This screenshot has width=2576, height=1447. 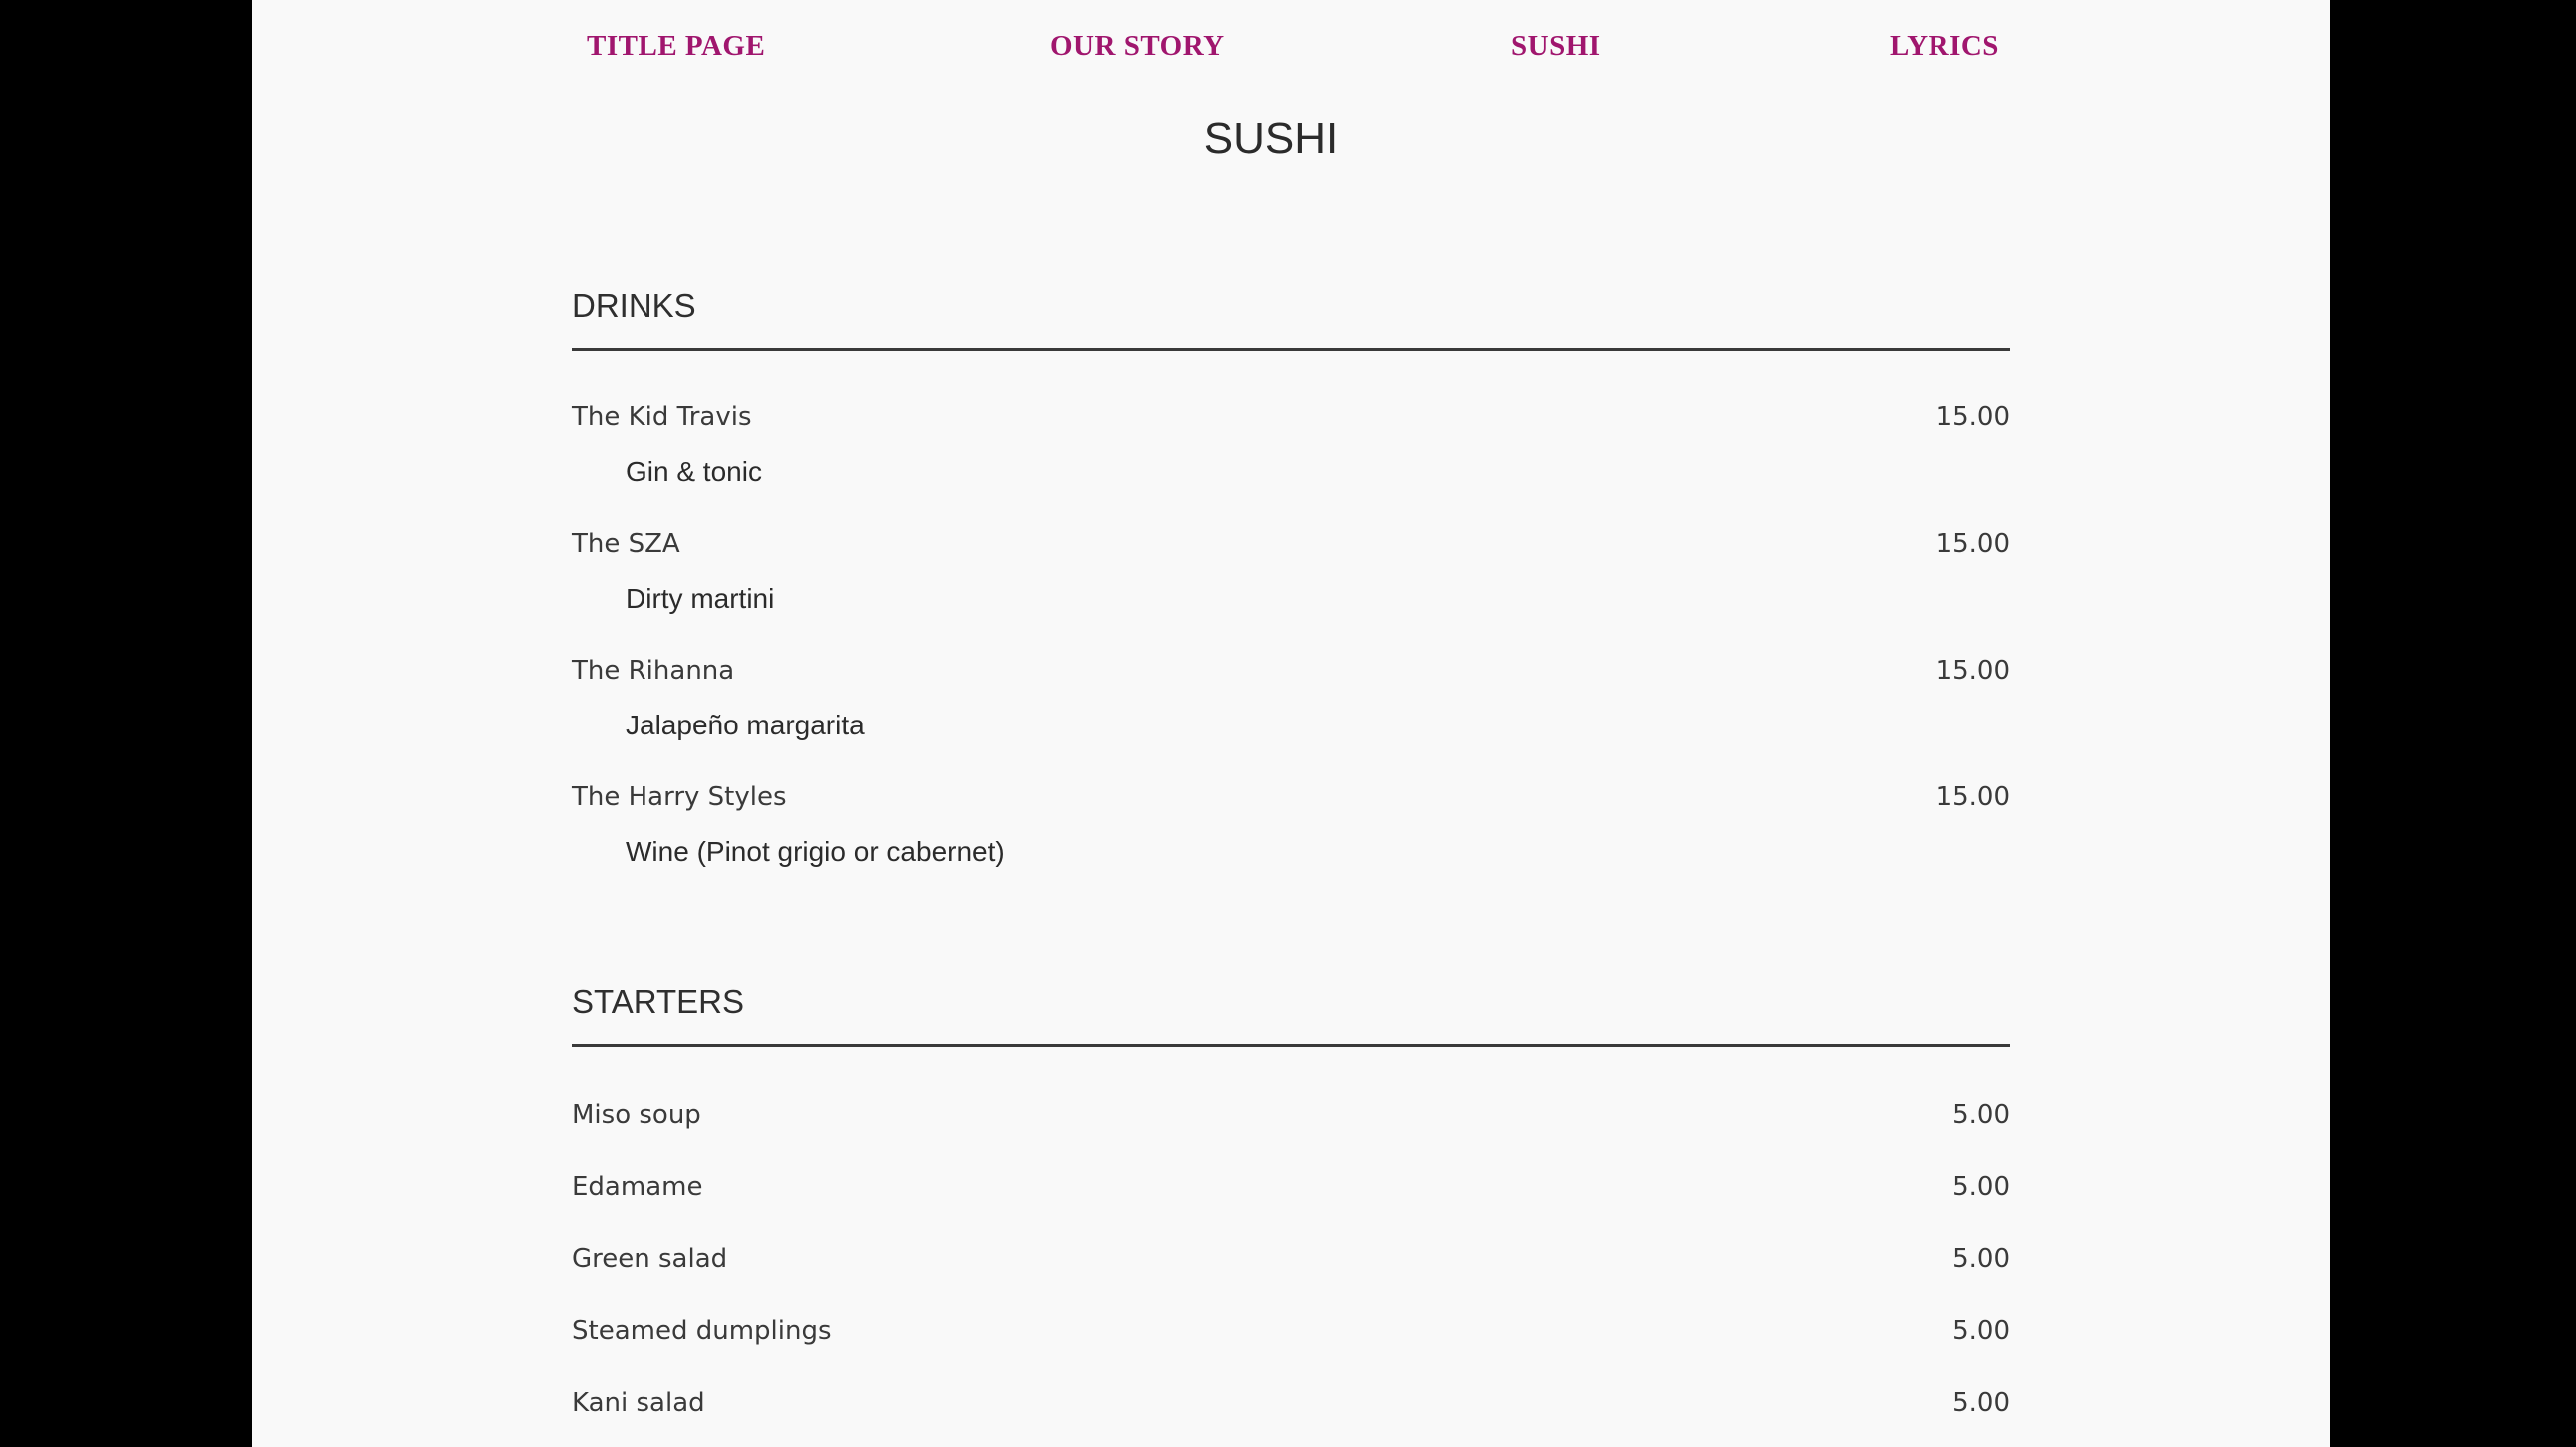 I want to click on menu-item-name: Edamame, so click(x=637, y=1187).